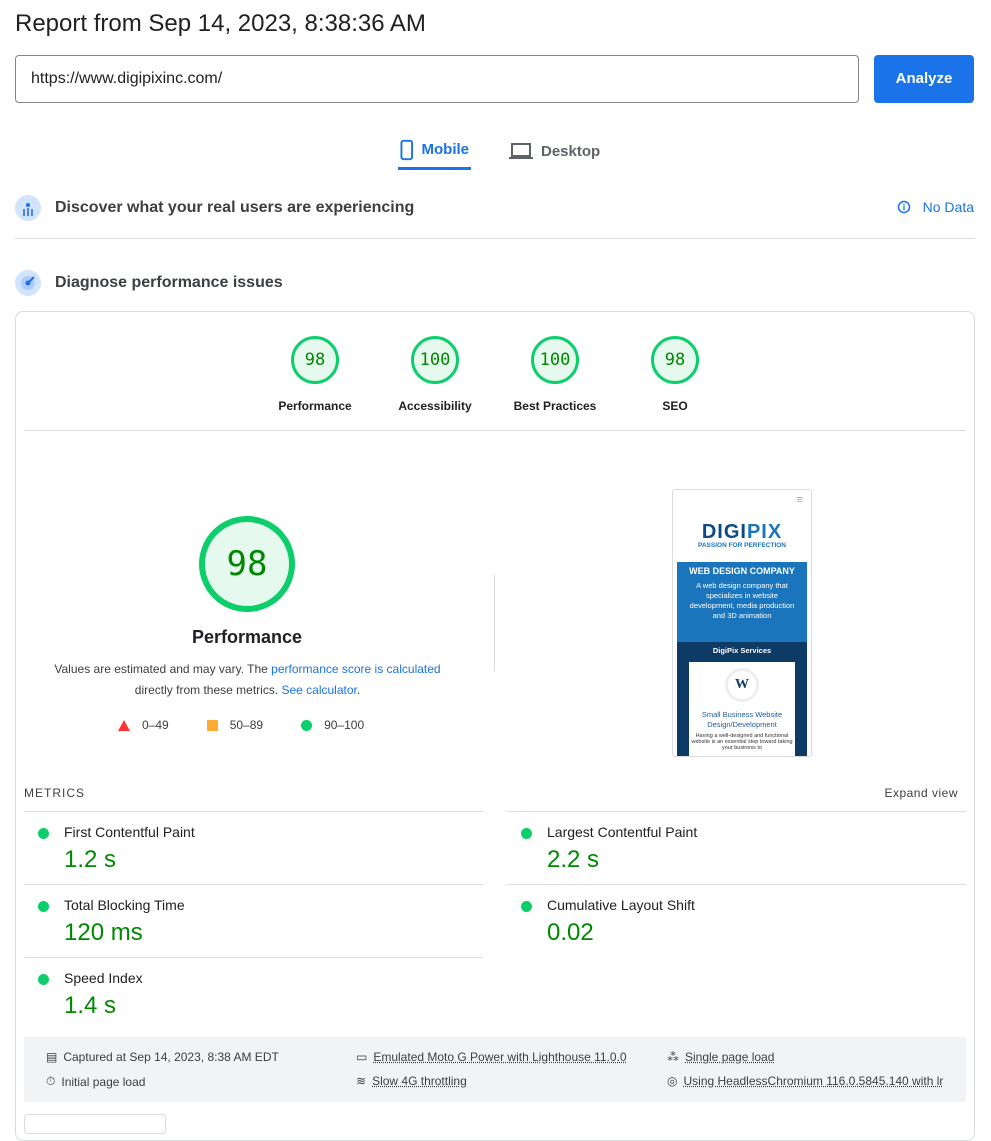 The width and height of the screenshot is (991, 1141). Describe the element at coordinates (51, 1081) in the screenshot. I see `timer-icon: ⏱` at that location.